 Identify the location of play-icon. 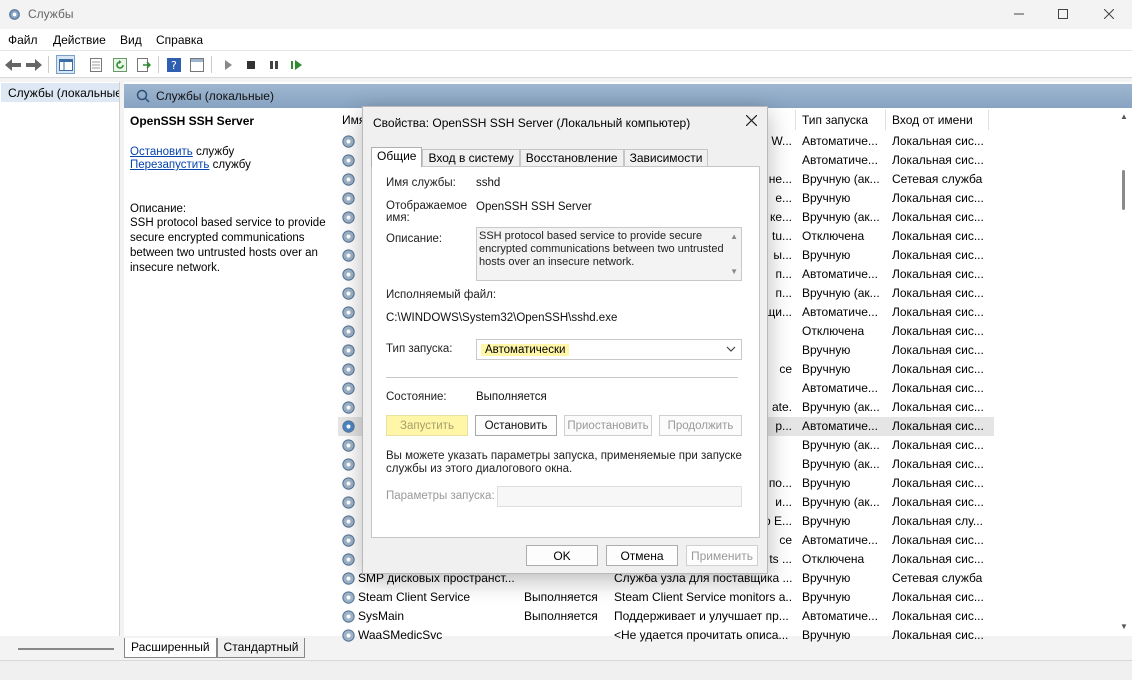
(228, 64).